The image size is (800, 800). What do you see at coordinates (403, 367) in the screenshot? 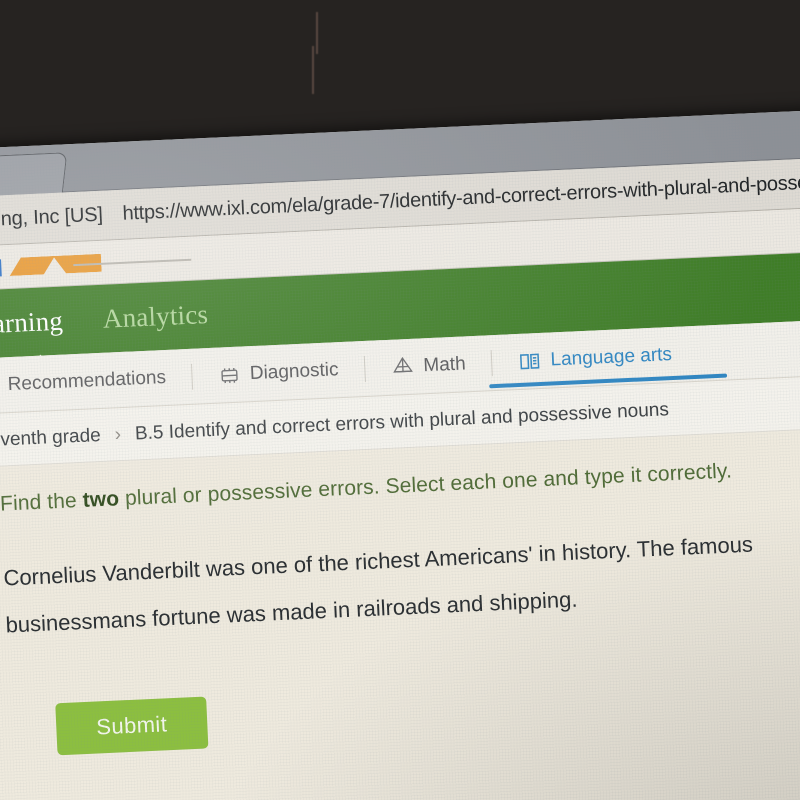
I see `math-pyramid-icon` at bounding box center [403, 367].